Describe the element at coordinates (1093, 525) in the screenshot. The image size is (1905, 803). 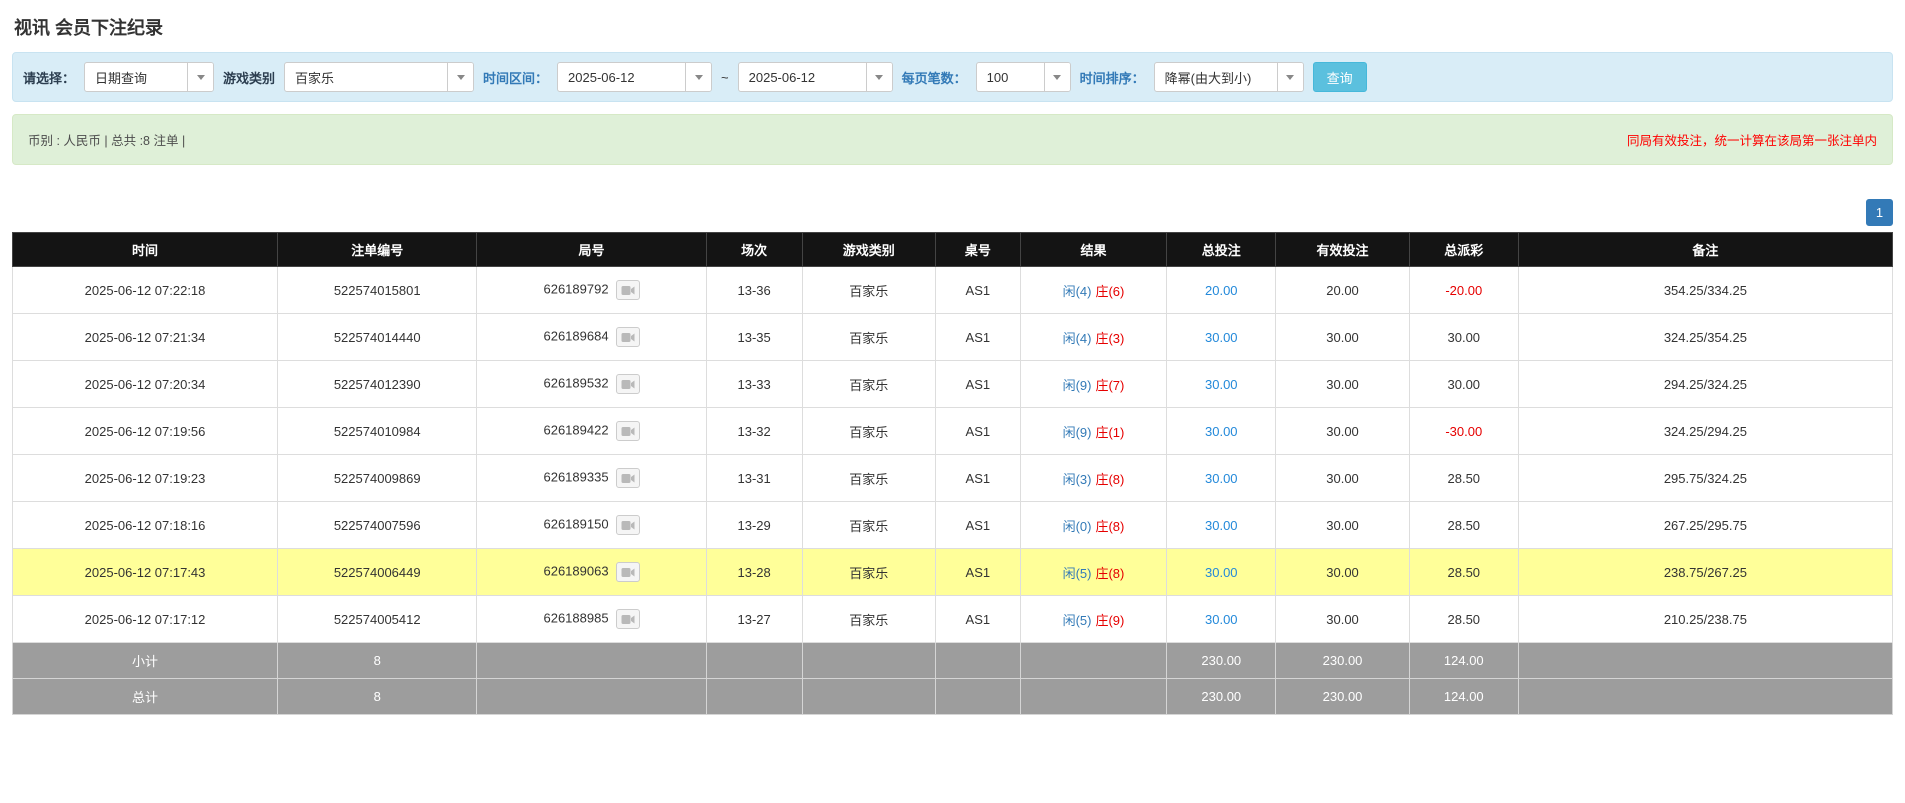
I see `cell-result: 闲(0) 庄(8)` at that location.